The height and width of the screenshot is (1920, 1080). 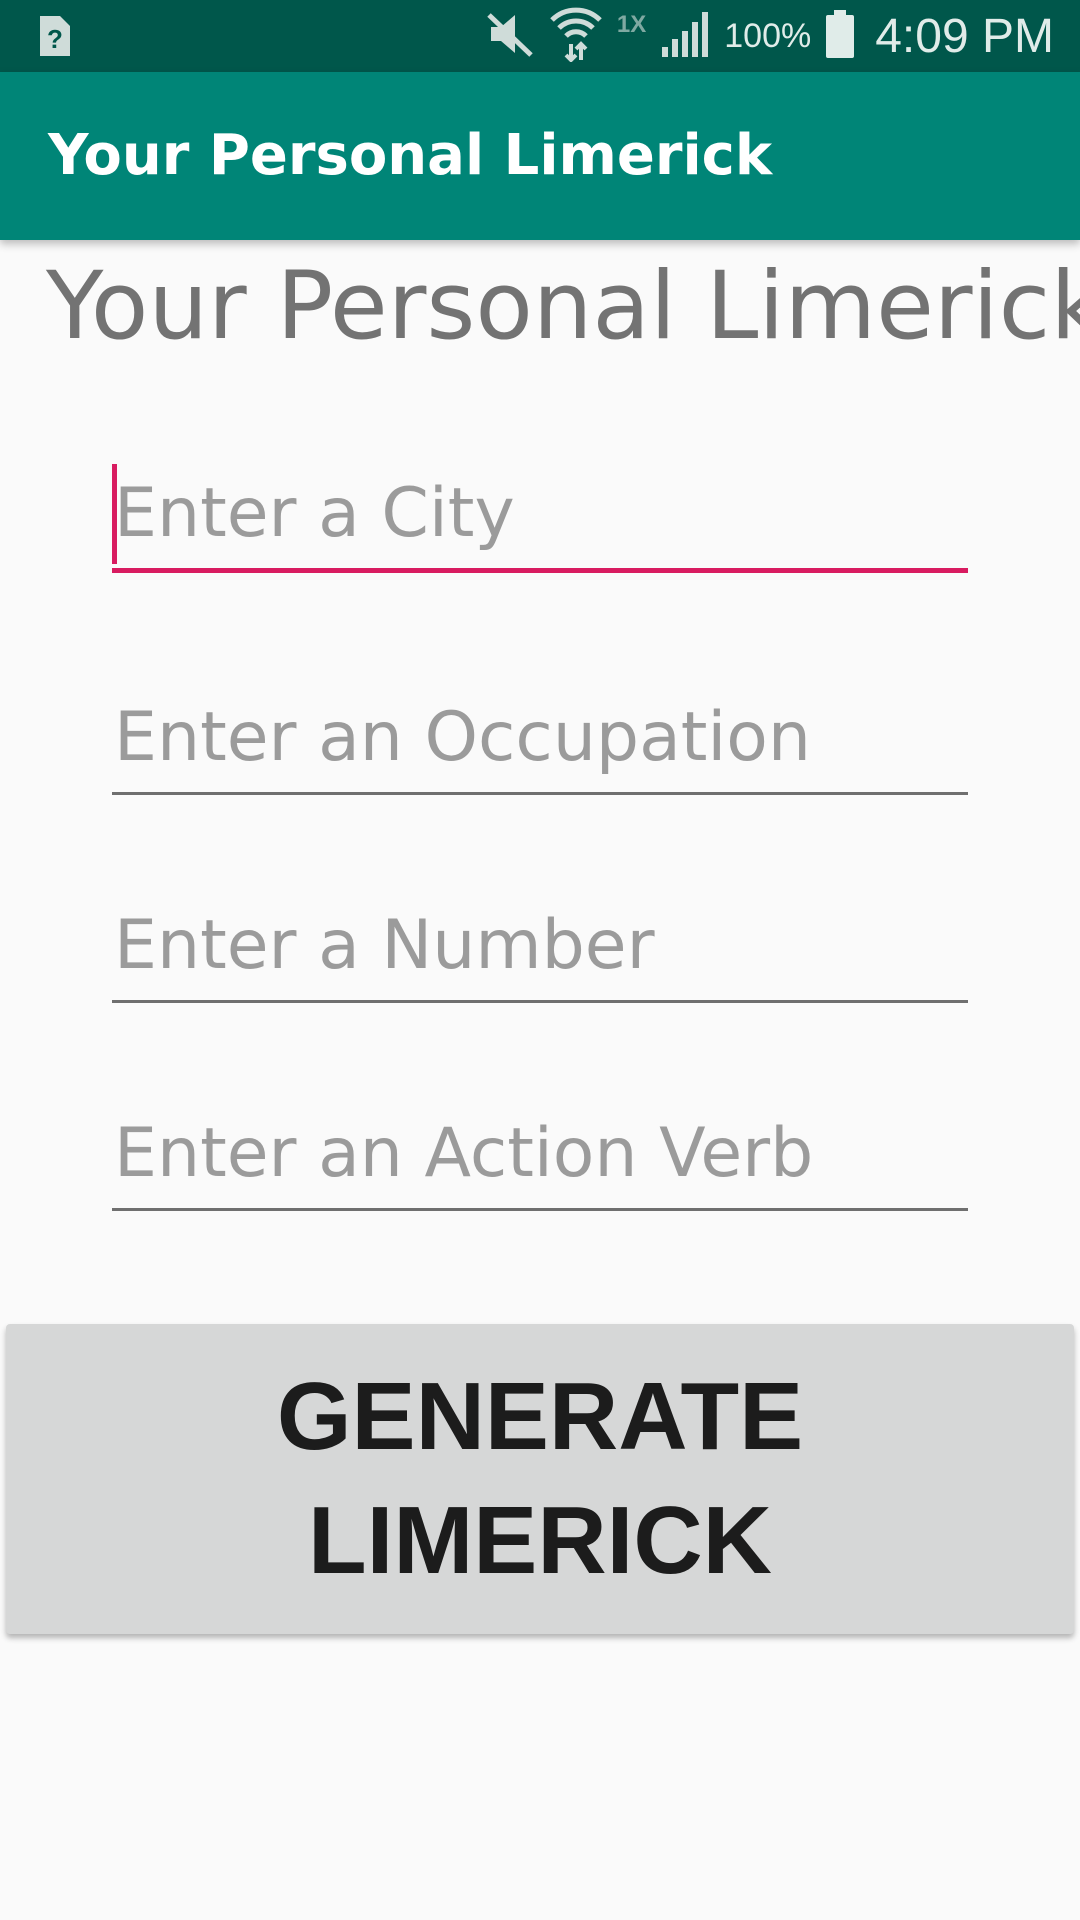 What do you see at coordinates (540, 1209) in the screenshot?
I see `action-verb-input-underline` at bounding box center [540, 1209].